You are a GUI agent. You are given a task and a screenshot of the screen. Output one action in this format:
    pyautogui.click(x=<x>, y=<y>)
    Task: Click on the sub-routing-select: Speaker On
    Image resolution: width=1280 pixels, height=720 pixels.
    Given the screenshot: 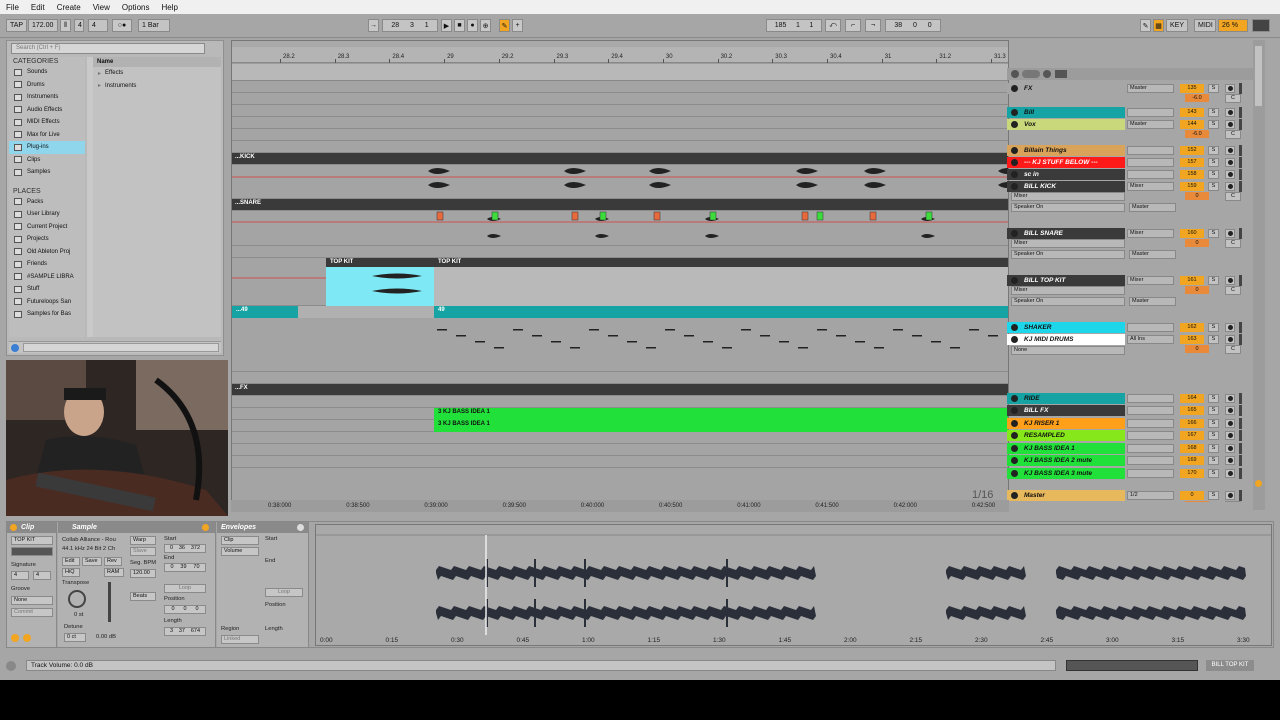 What is the action you would take?
    pyautogui.click(x=1068, y=254)
    